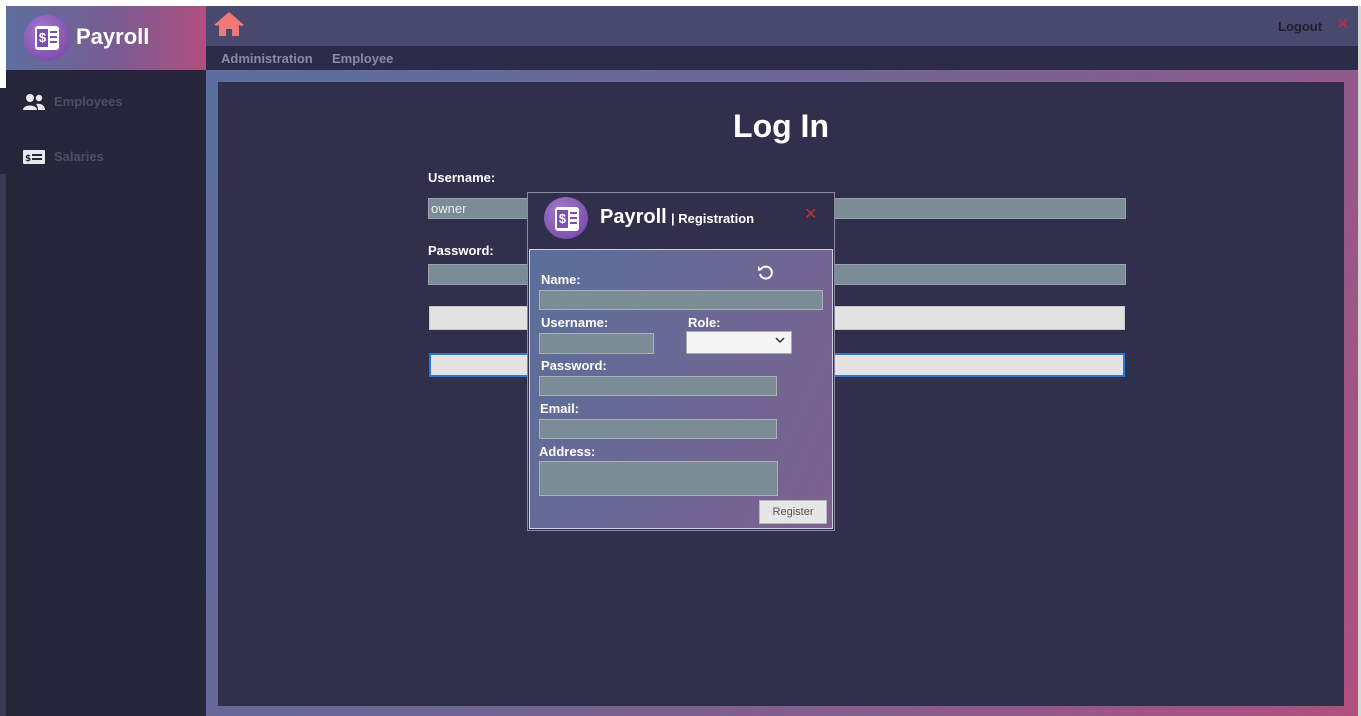 The image size is (1361, 716). Describe the element at coordinates (79, 156) in the screenshot. I see `sidebar-item-label: Salaries` at that location.